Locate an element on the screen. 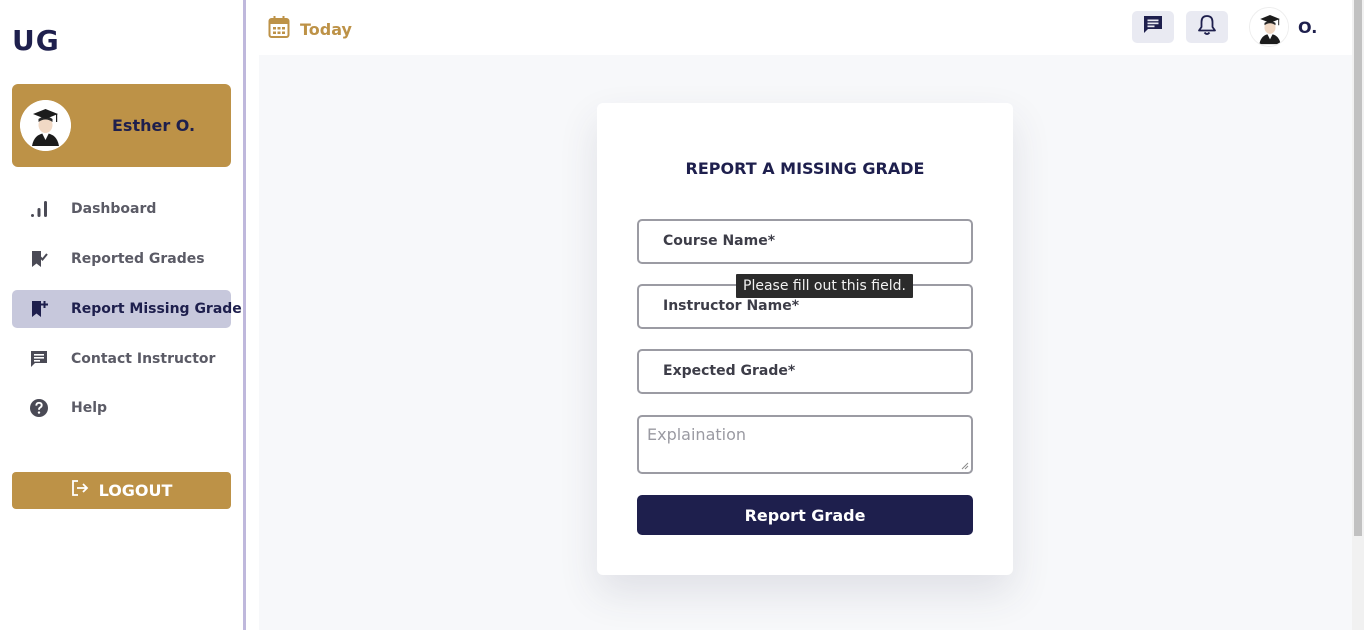 The image size is (1364, 630). sidebar-item-report-missing-grade: Report Missing Grade is located at coordinates (127, 309).